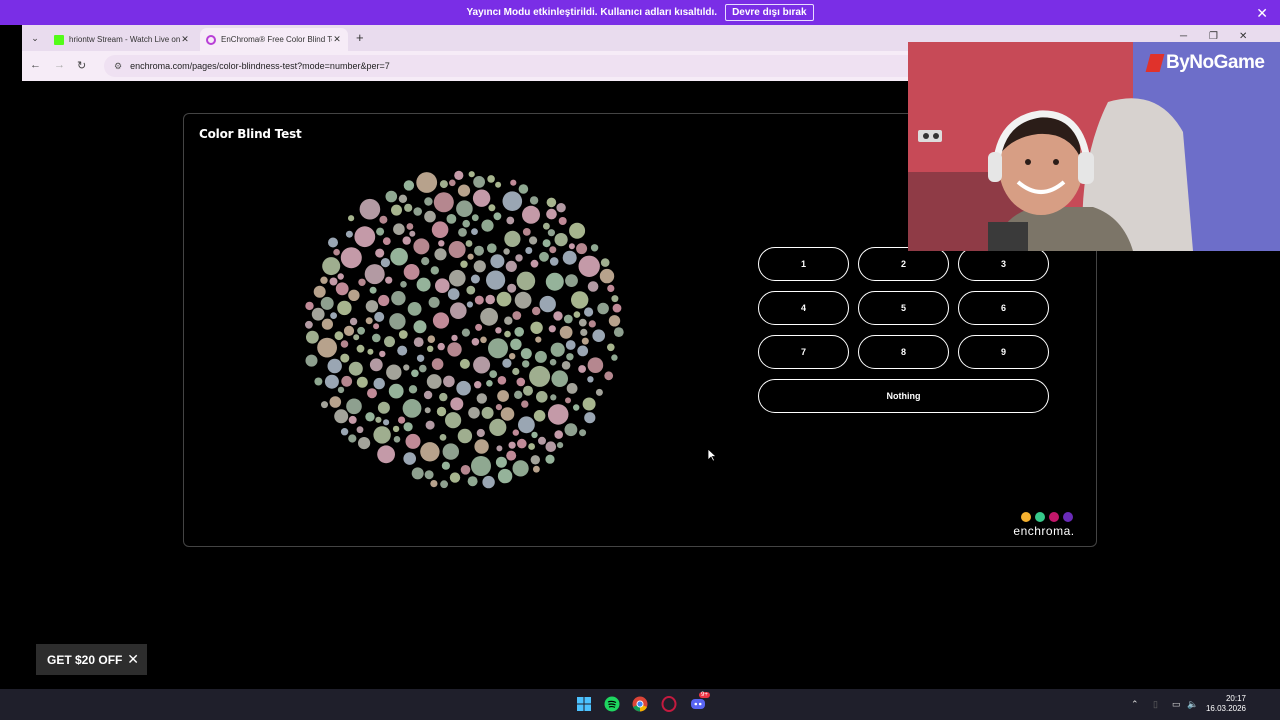 The width and height of the screenshot is (1280, 720). I want to click on tab-enchroma: EnChroma® Free Color Blind Te ✕, so click(274, 39).